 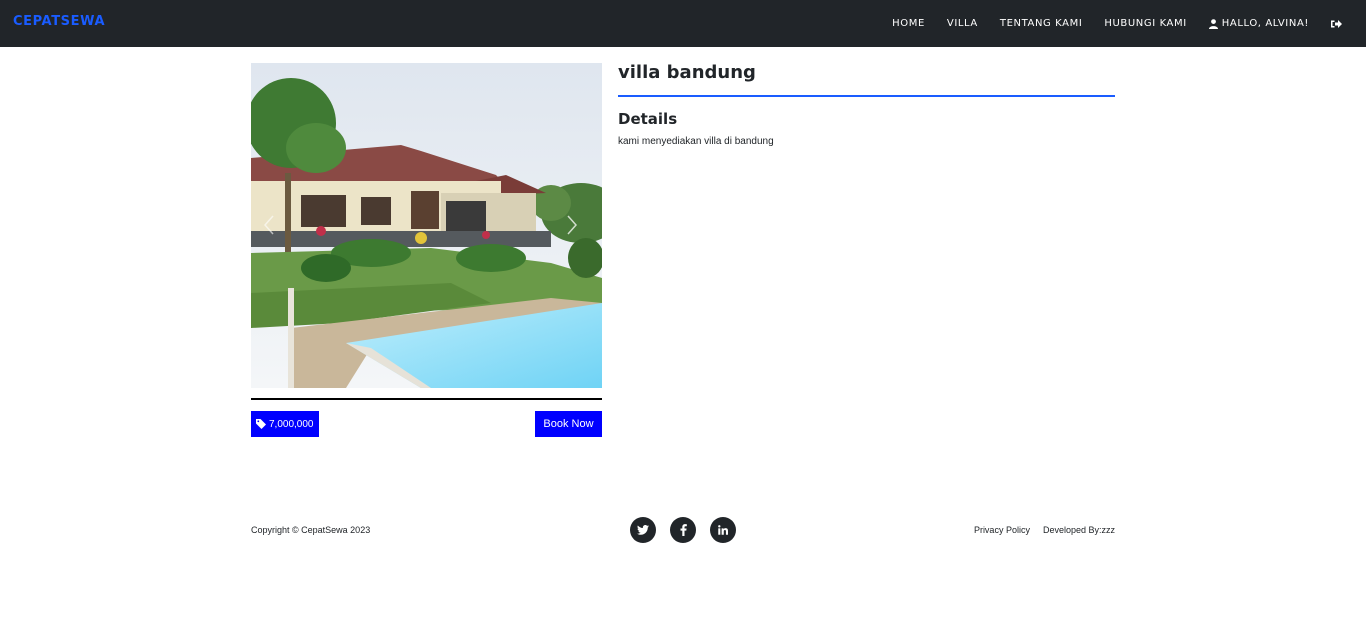 I want to click on sign-out-icon, so click(x=1336, y=23).